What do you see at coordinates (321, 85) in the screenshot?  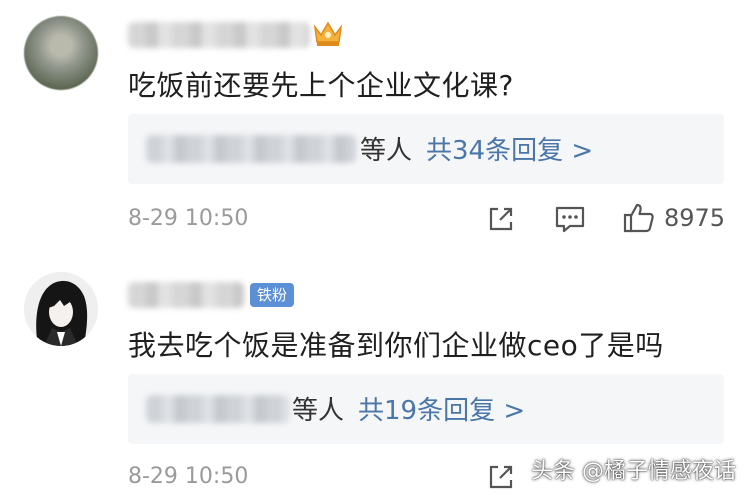 I see `comment-text: 吃饭前还要先上个企业文化课?` at bounding box center [321, 85].